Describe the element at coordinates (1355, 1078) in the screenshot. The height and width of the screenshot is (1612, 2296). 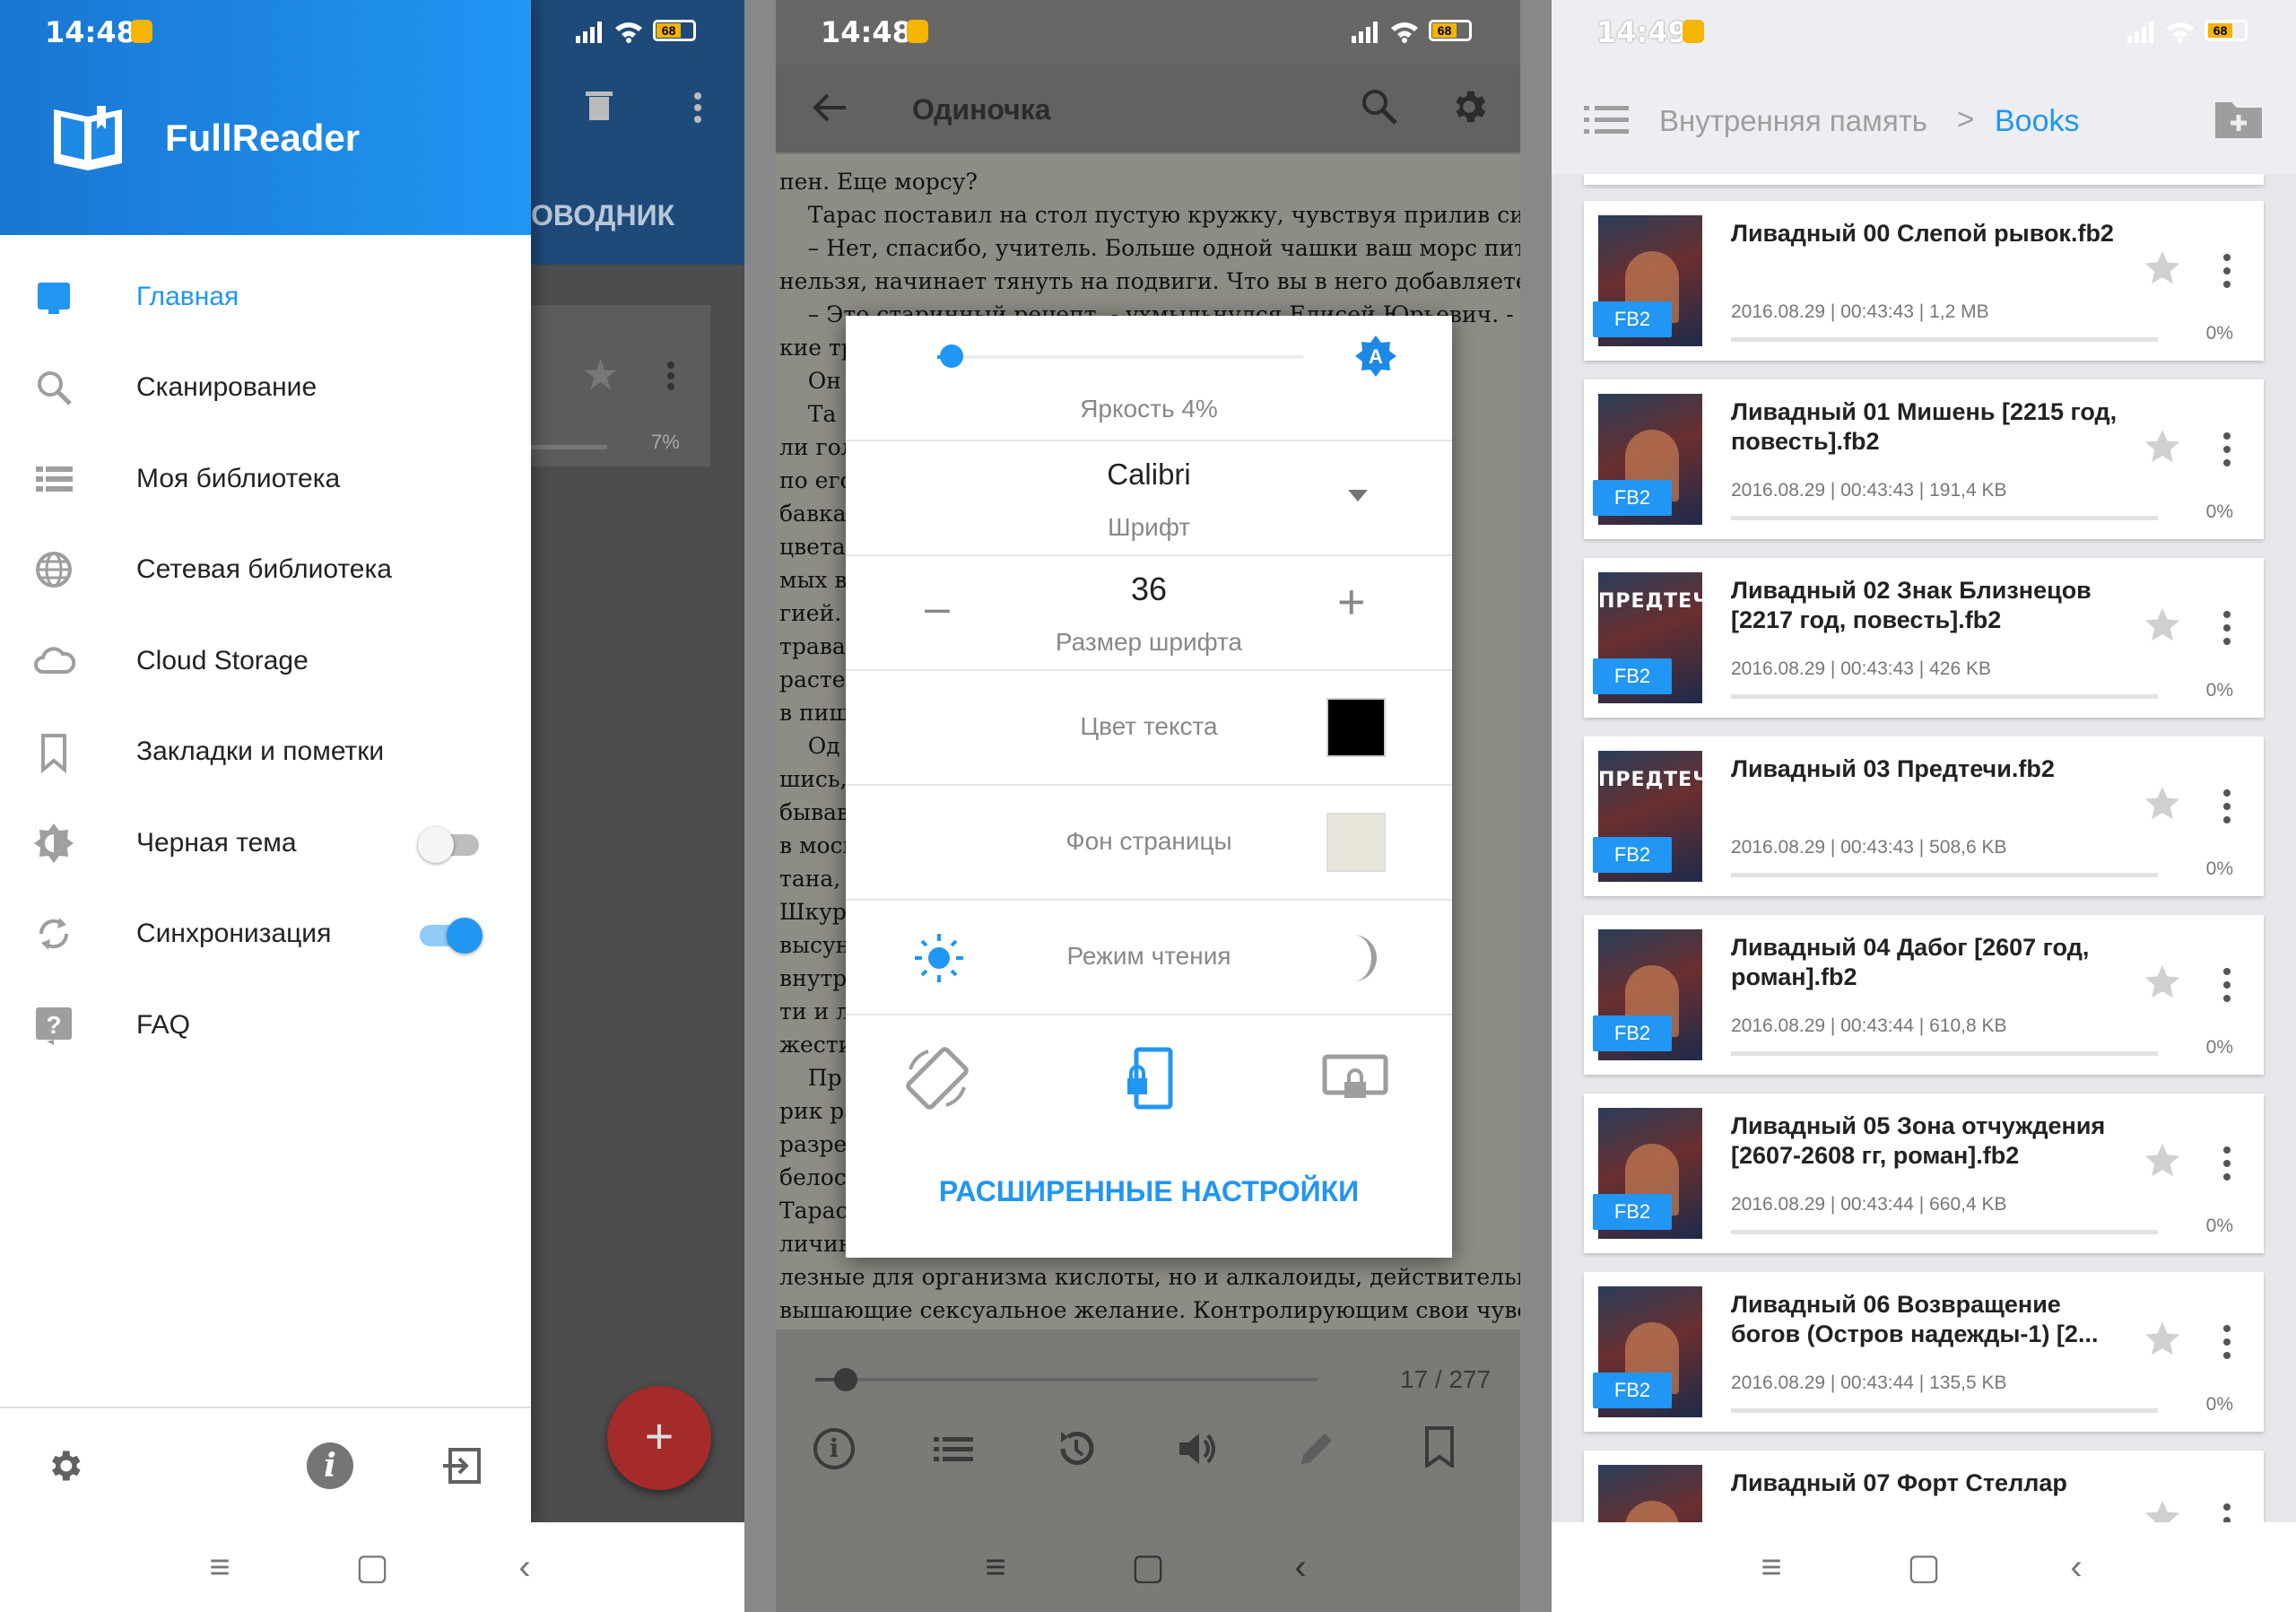
I see `landscape-lock-icon` at that location.